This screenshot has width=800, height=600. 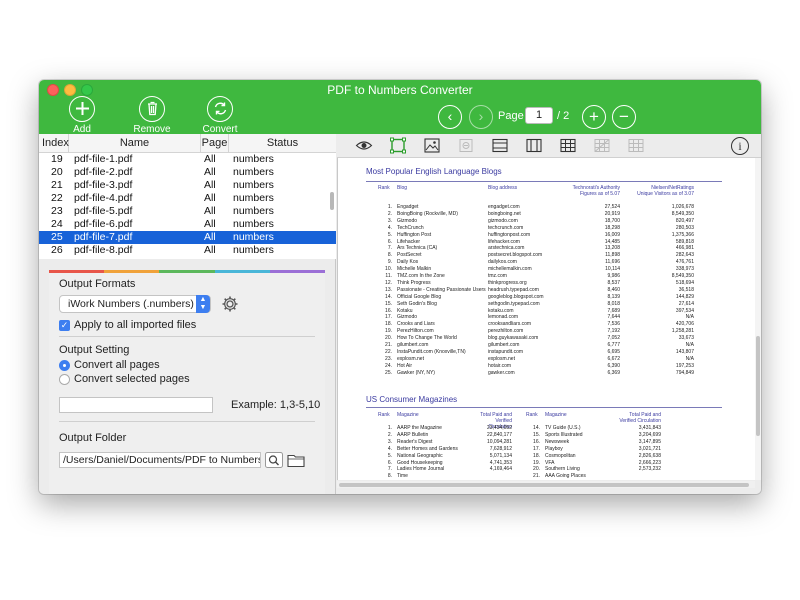 What do you see at coordinates (507, 282) in the screenshot?
I see `blog-cell: thinkprogress.org` at bounding box center [507, 282].